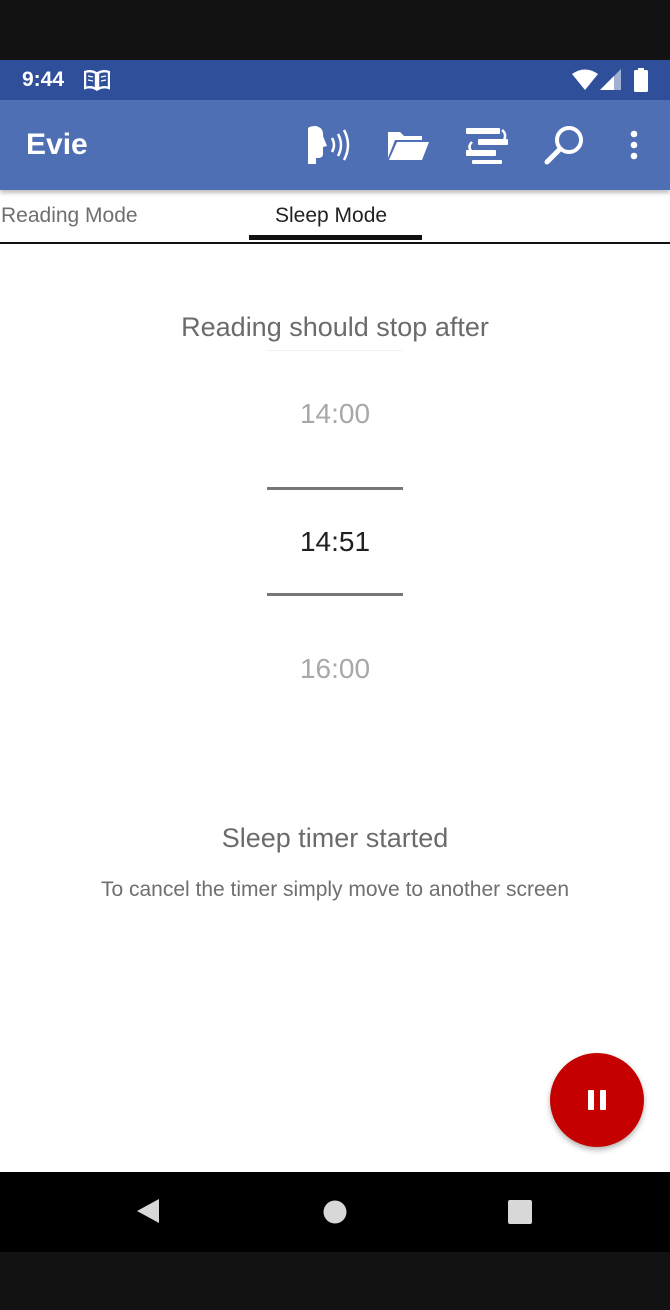  What do you see at coordinates (335, 350) in the screenshot?
I see `picker-top-fade` at bounding box center [335, 350].